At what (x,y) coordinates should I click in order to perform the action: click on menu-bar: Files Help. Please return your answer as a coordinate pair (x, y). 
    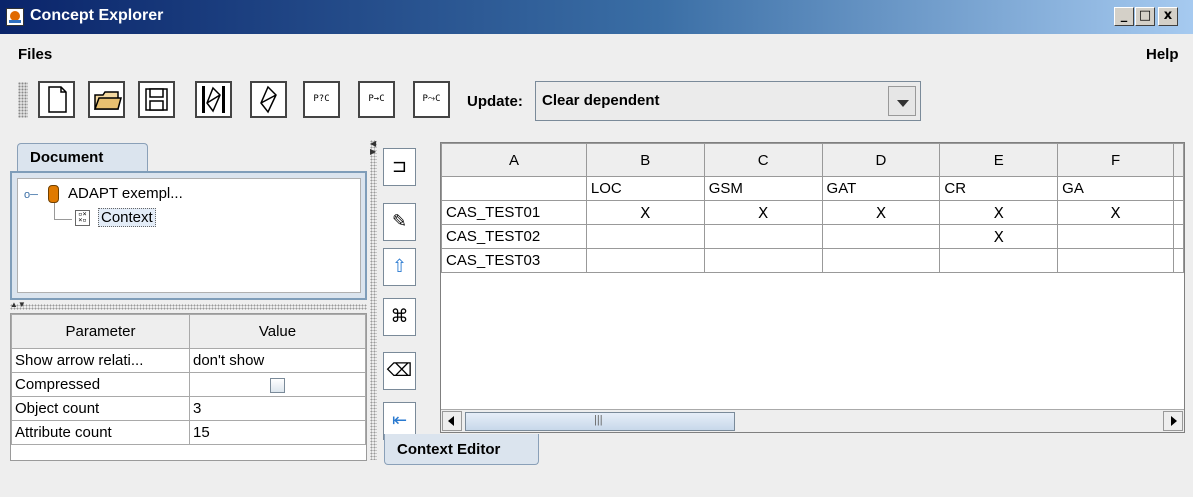
    Looking at the image, I should click on (596, 55).